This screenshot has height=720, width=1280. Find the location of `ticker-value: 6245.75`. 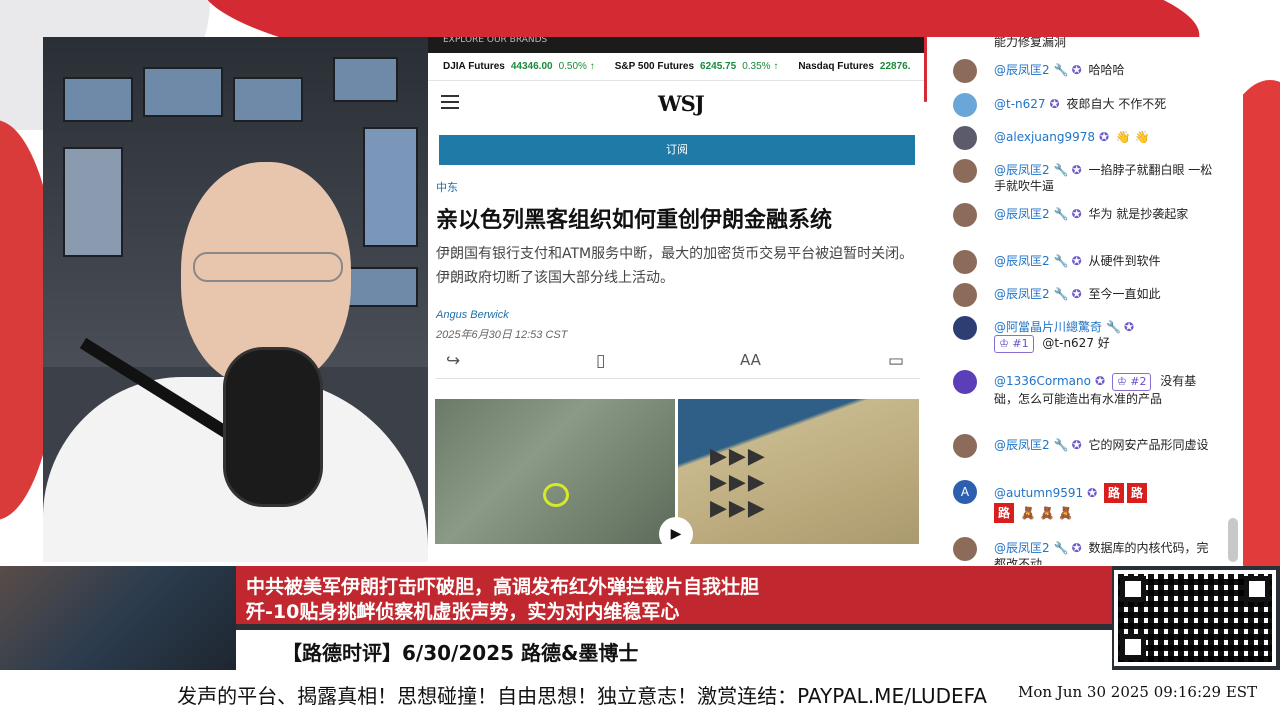

ticker-value: 6245.75 is located at coordinates (718, 66).